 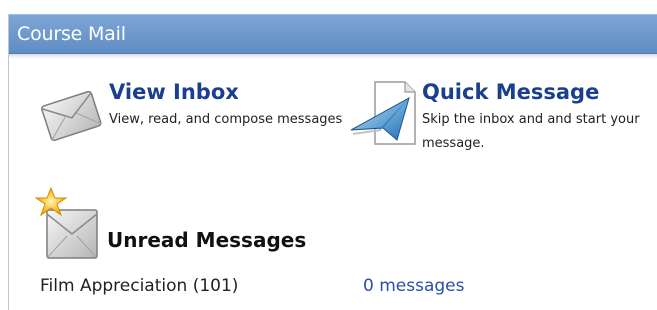 I want to click on unread-messages-heading: Unread Messages, so click(x=207, y=240).